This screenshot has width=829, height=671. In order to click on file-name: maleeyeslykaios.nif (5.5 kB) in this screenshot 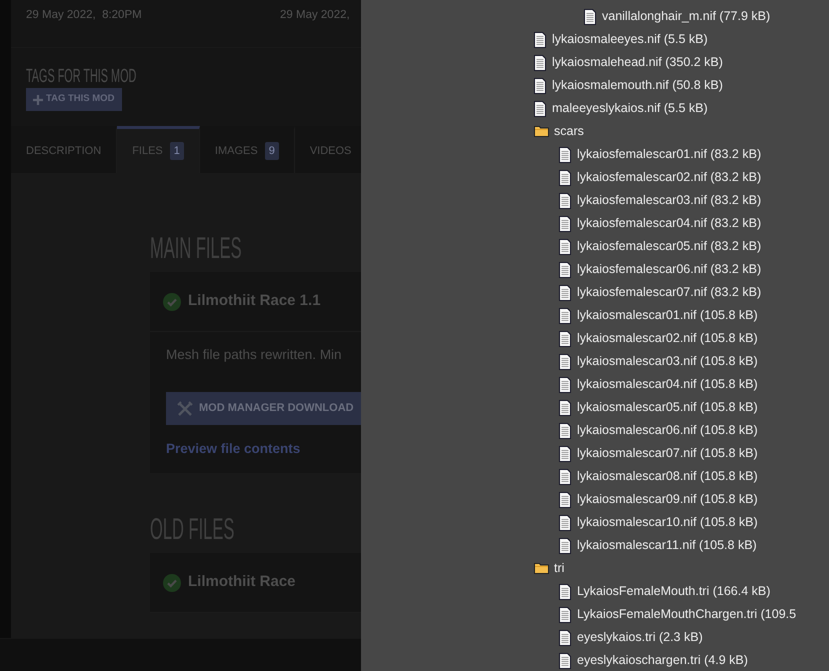, I will do `click(630, 108)`.